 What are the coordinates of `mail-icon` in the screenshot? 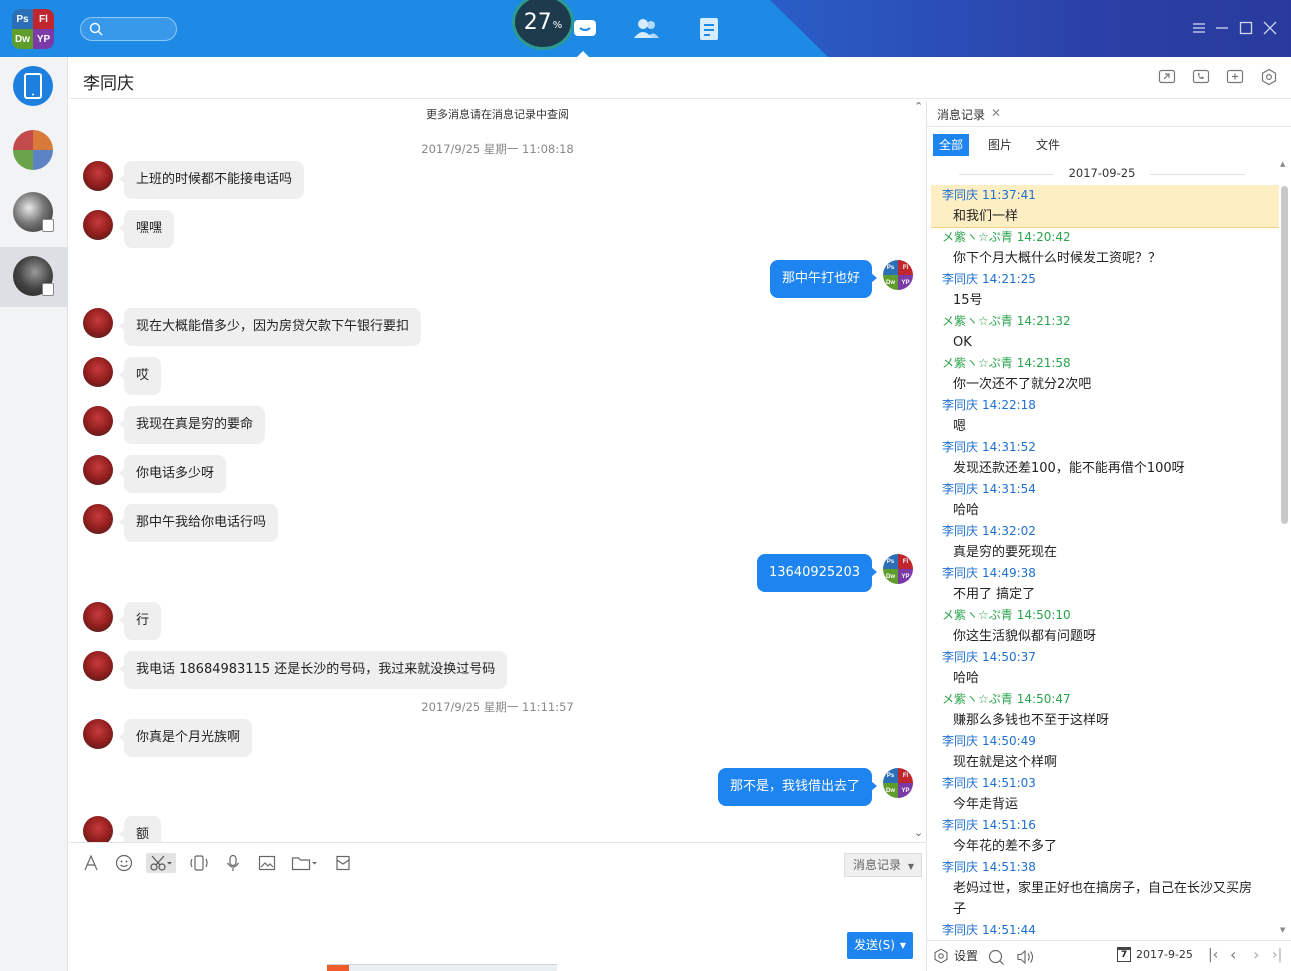 It's located at (343, 863).